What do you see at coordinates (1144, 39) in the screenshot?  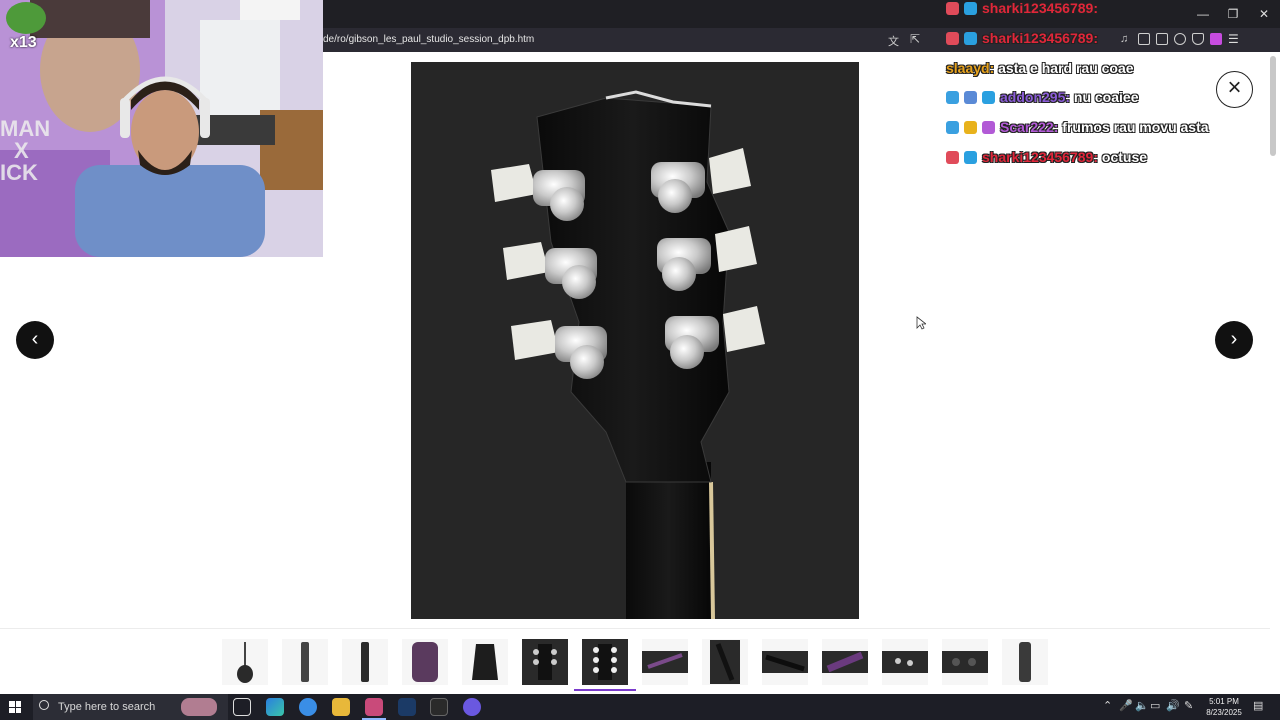 I see `sidebar-icon` at bounding box center [1144, 39].